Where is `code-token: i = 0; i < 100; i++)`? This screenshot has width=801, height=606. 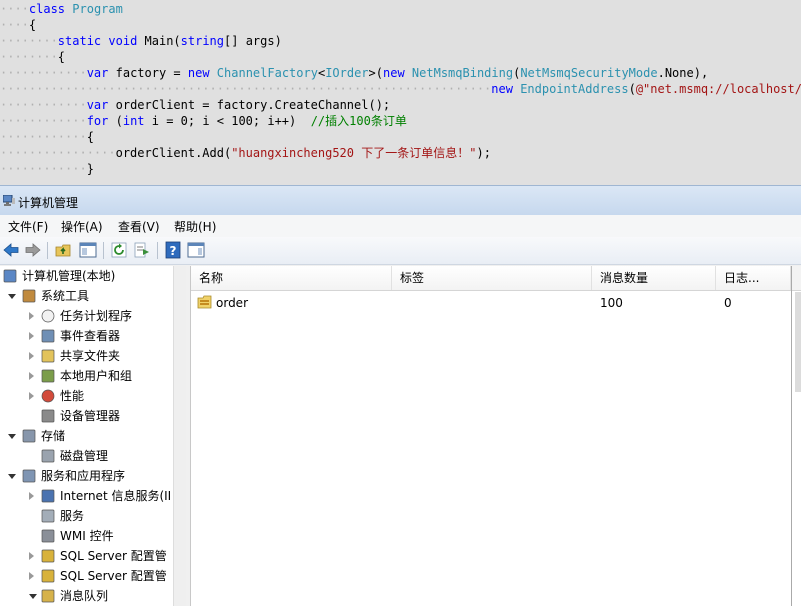 code-token: i = 0; i < 100; i++) is located at coordinates (227, 121).